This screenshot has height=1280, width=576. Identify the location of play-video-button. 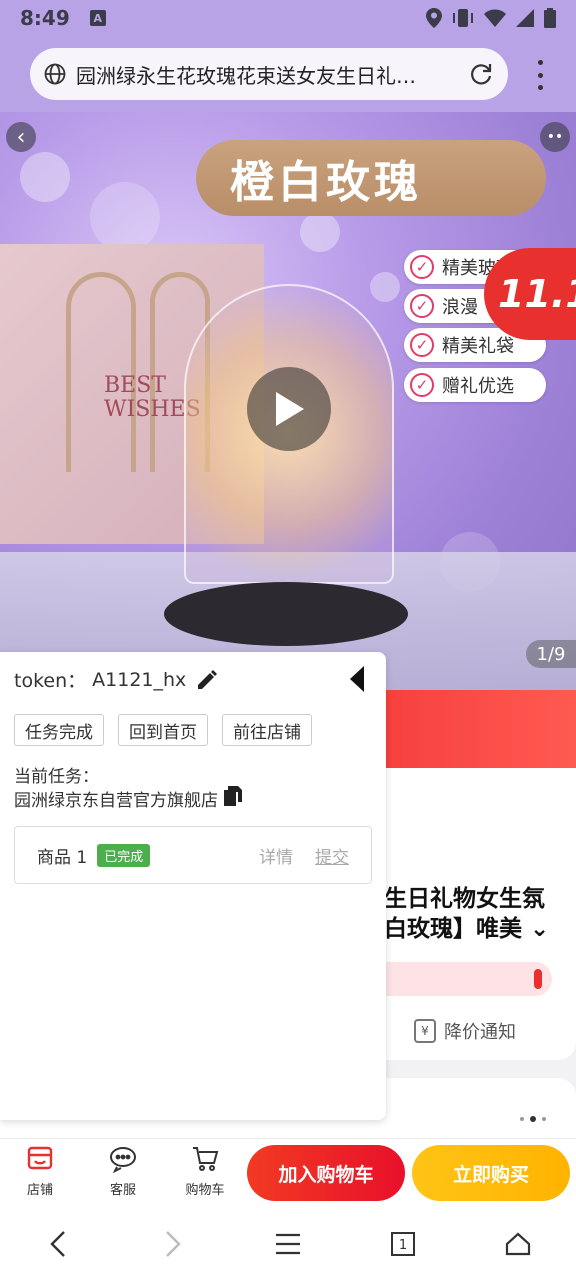
(289, 409).